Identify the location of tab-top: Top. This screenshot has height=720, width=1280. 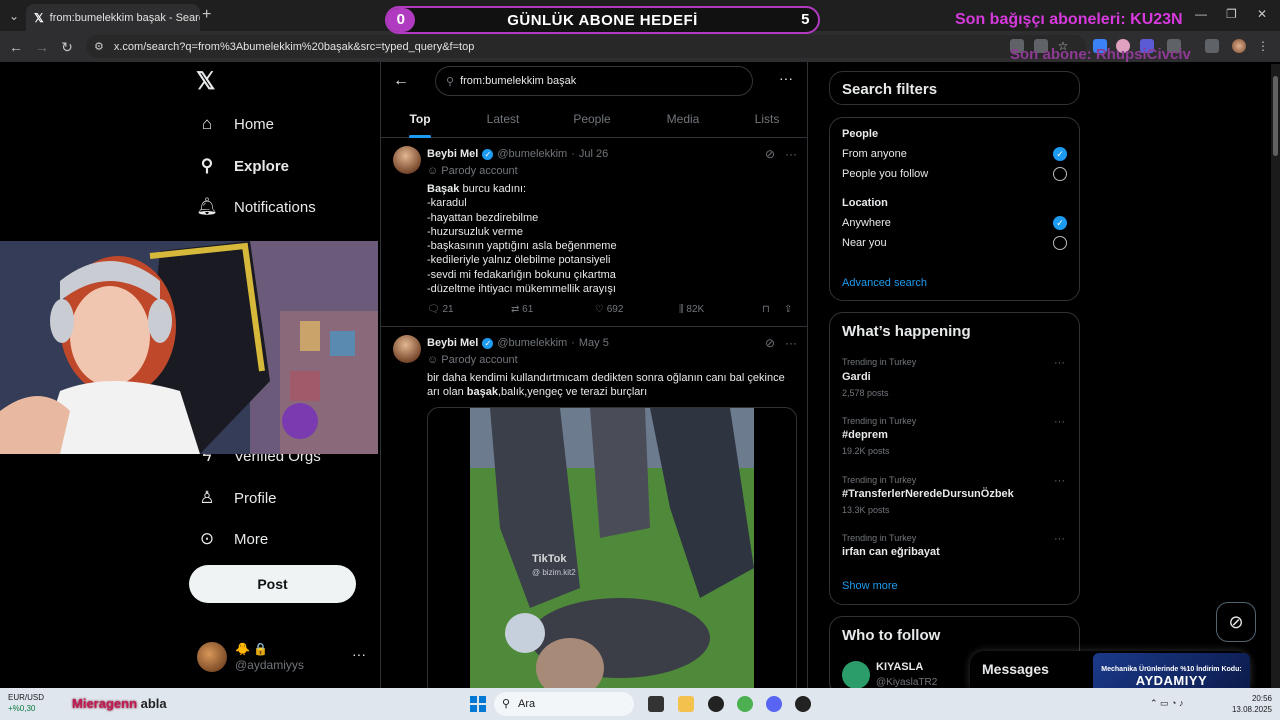
(420, 120).